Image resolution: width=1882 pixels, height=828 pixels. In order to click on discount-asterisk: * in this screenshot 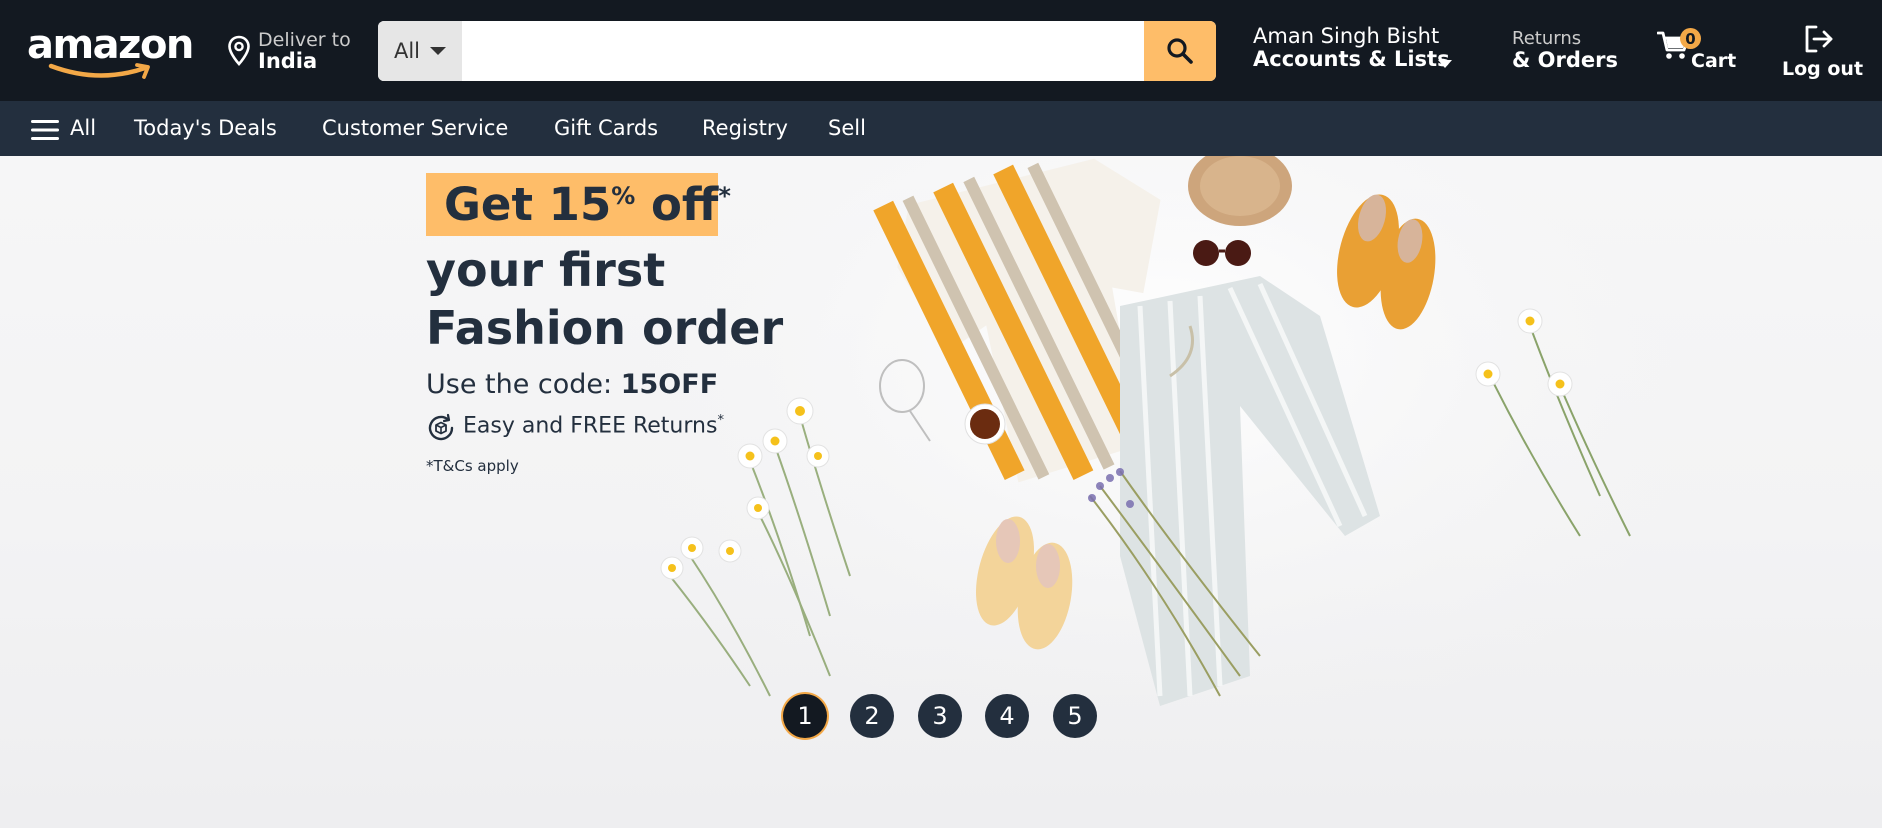, I will do `click(724, 196)`.